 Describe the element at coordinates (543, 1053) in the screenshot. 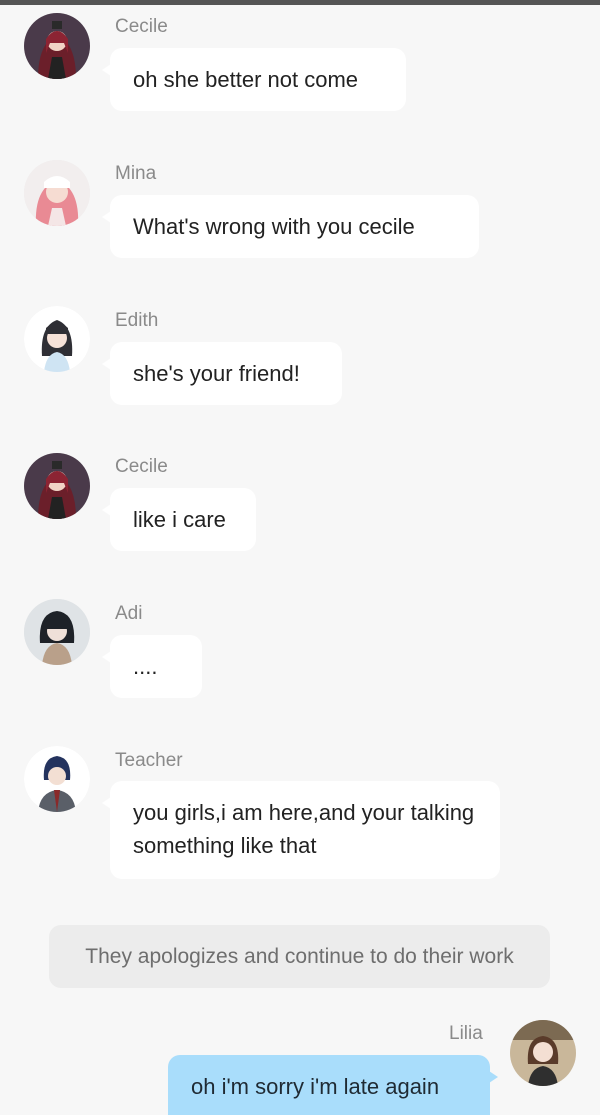

I see `lilia-avatar` at that location.